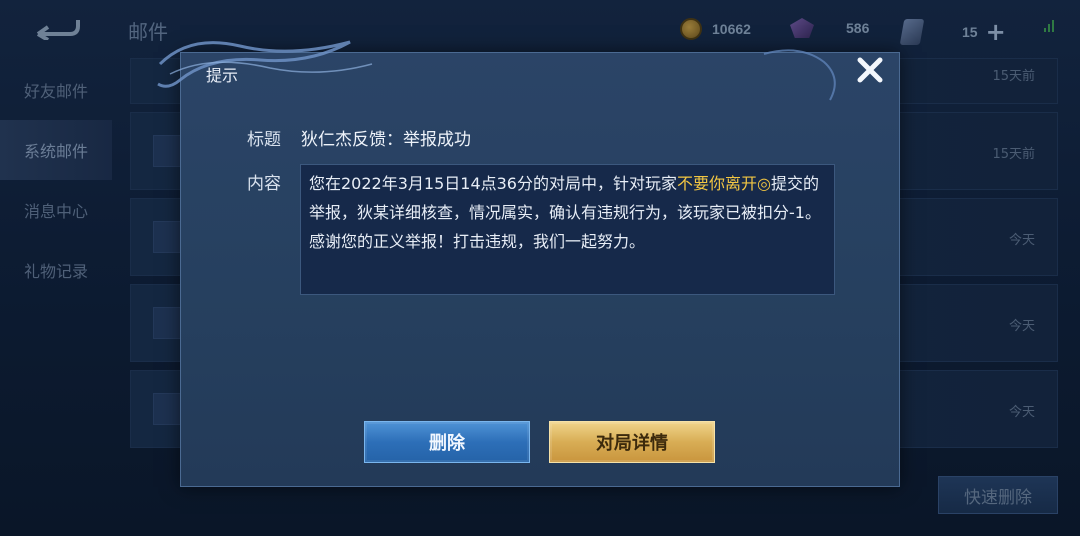  Describe the element at coordinates (952, 32) in the screenshot. I see `coupon-currency: 15 +` at that location.